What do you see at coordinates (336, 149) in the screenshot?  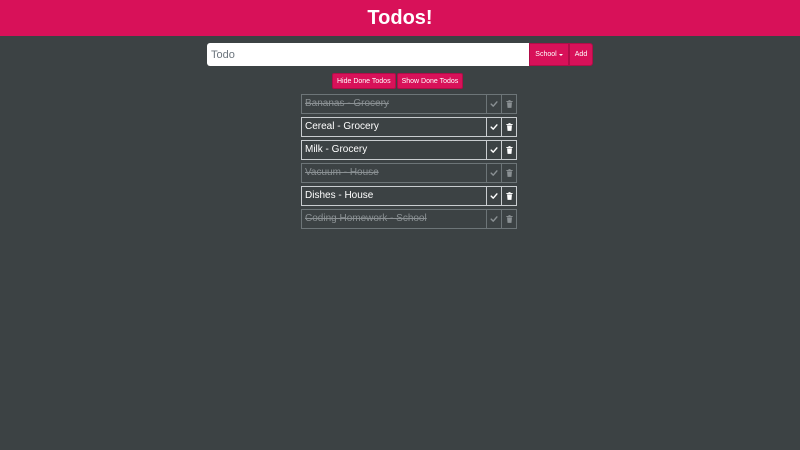 I see `todo-text: Milk - Grocery` at bounding box center [336, 149].